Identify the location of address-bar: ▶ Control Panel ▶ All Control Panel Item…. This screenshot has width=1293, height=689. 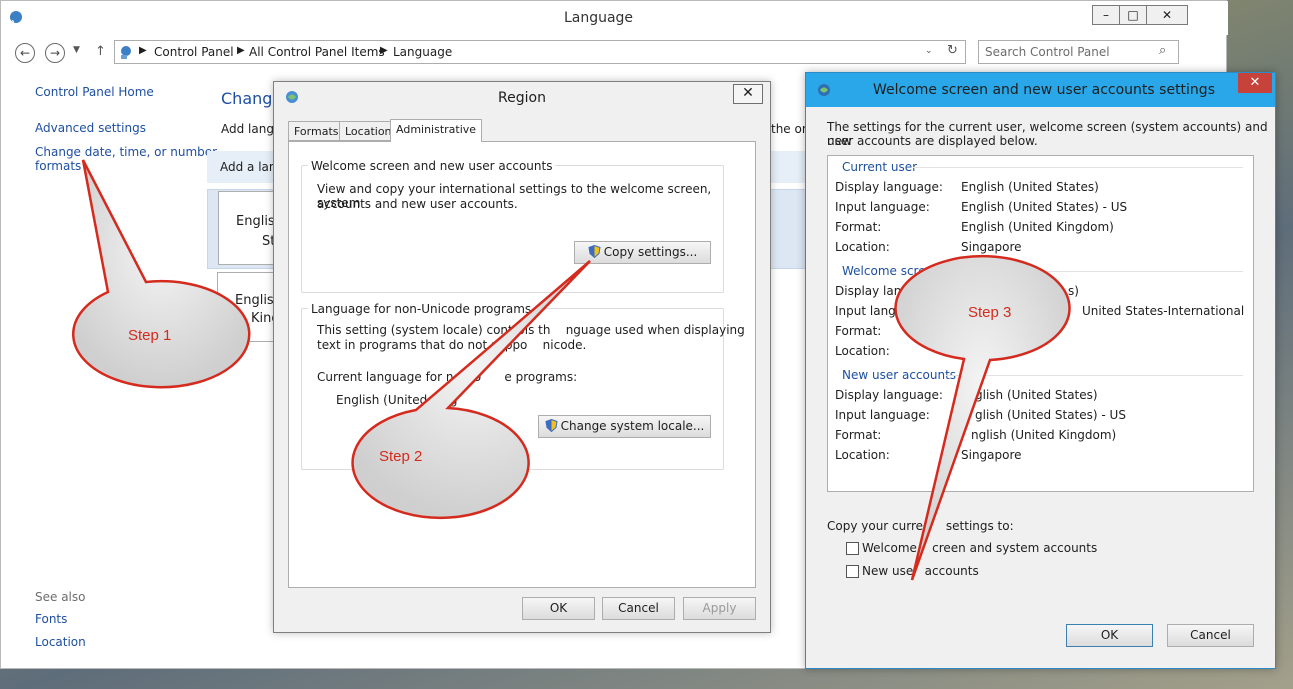
(540, 52).